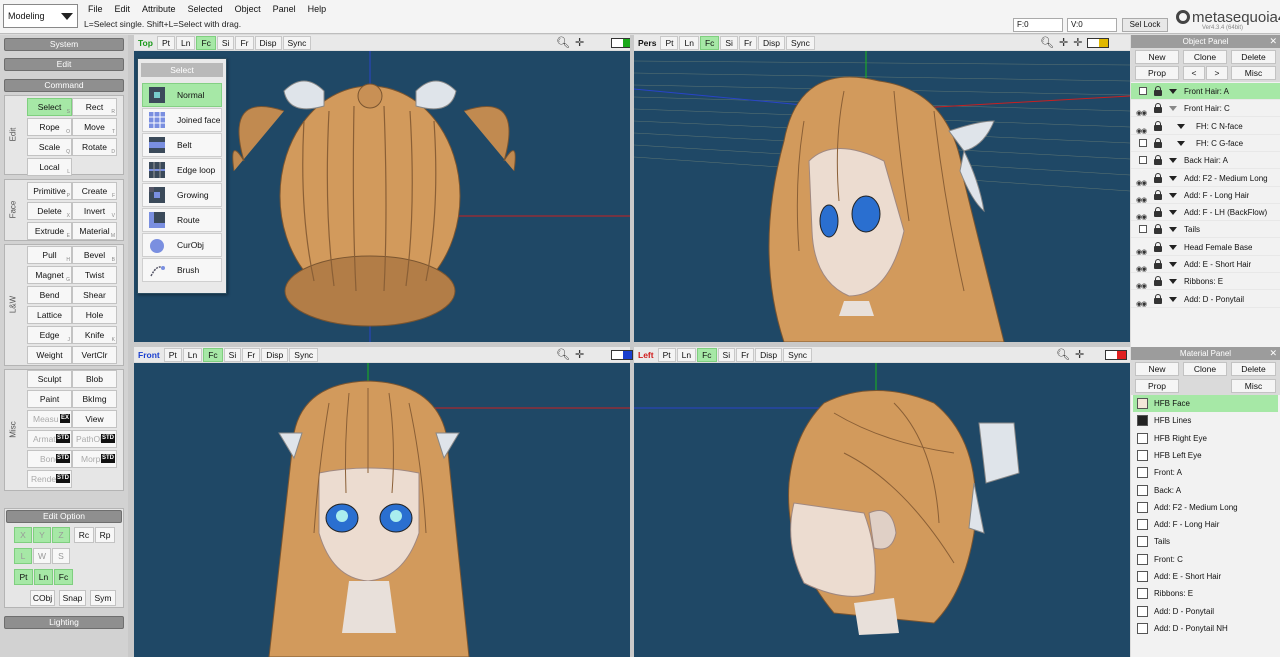 This screenshot has height=657, width=1280. Describe the element at coordinates (1205, 403) in the screenshot. I see `material-row: HFB Face` at that location.